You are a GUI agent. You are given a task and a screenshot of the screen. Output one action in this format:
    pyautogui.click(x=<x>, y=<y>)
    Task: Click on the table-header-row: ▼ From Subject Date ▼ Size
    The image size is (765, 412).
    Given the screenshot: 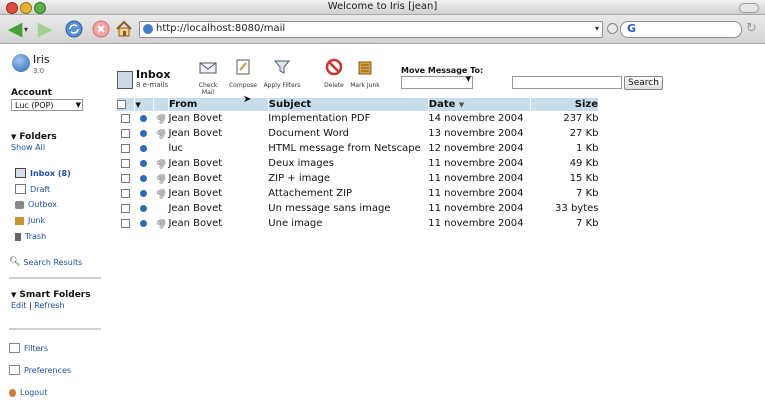 What is the action you would take?
    pyautogui.click(x=358, y=104)
    